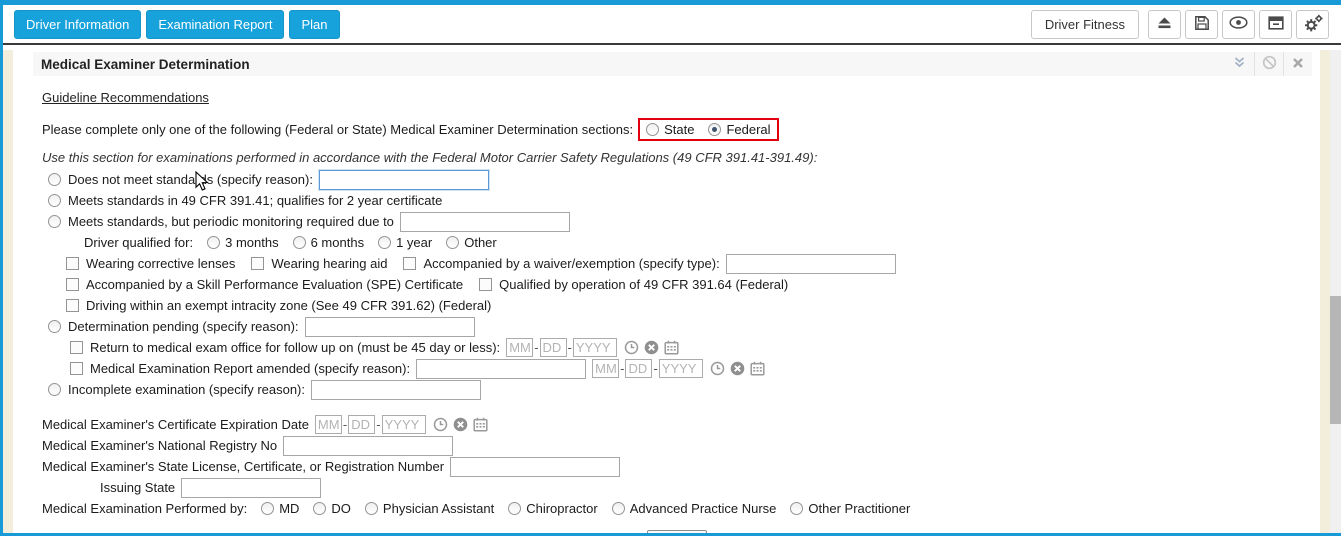 The height and width of the screenshot is (536, 1341). What do you see at coordinates (653, 129) in the screenshot?
I see `state-radio` at bounding box center [653, 129].